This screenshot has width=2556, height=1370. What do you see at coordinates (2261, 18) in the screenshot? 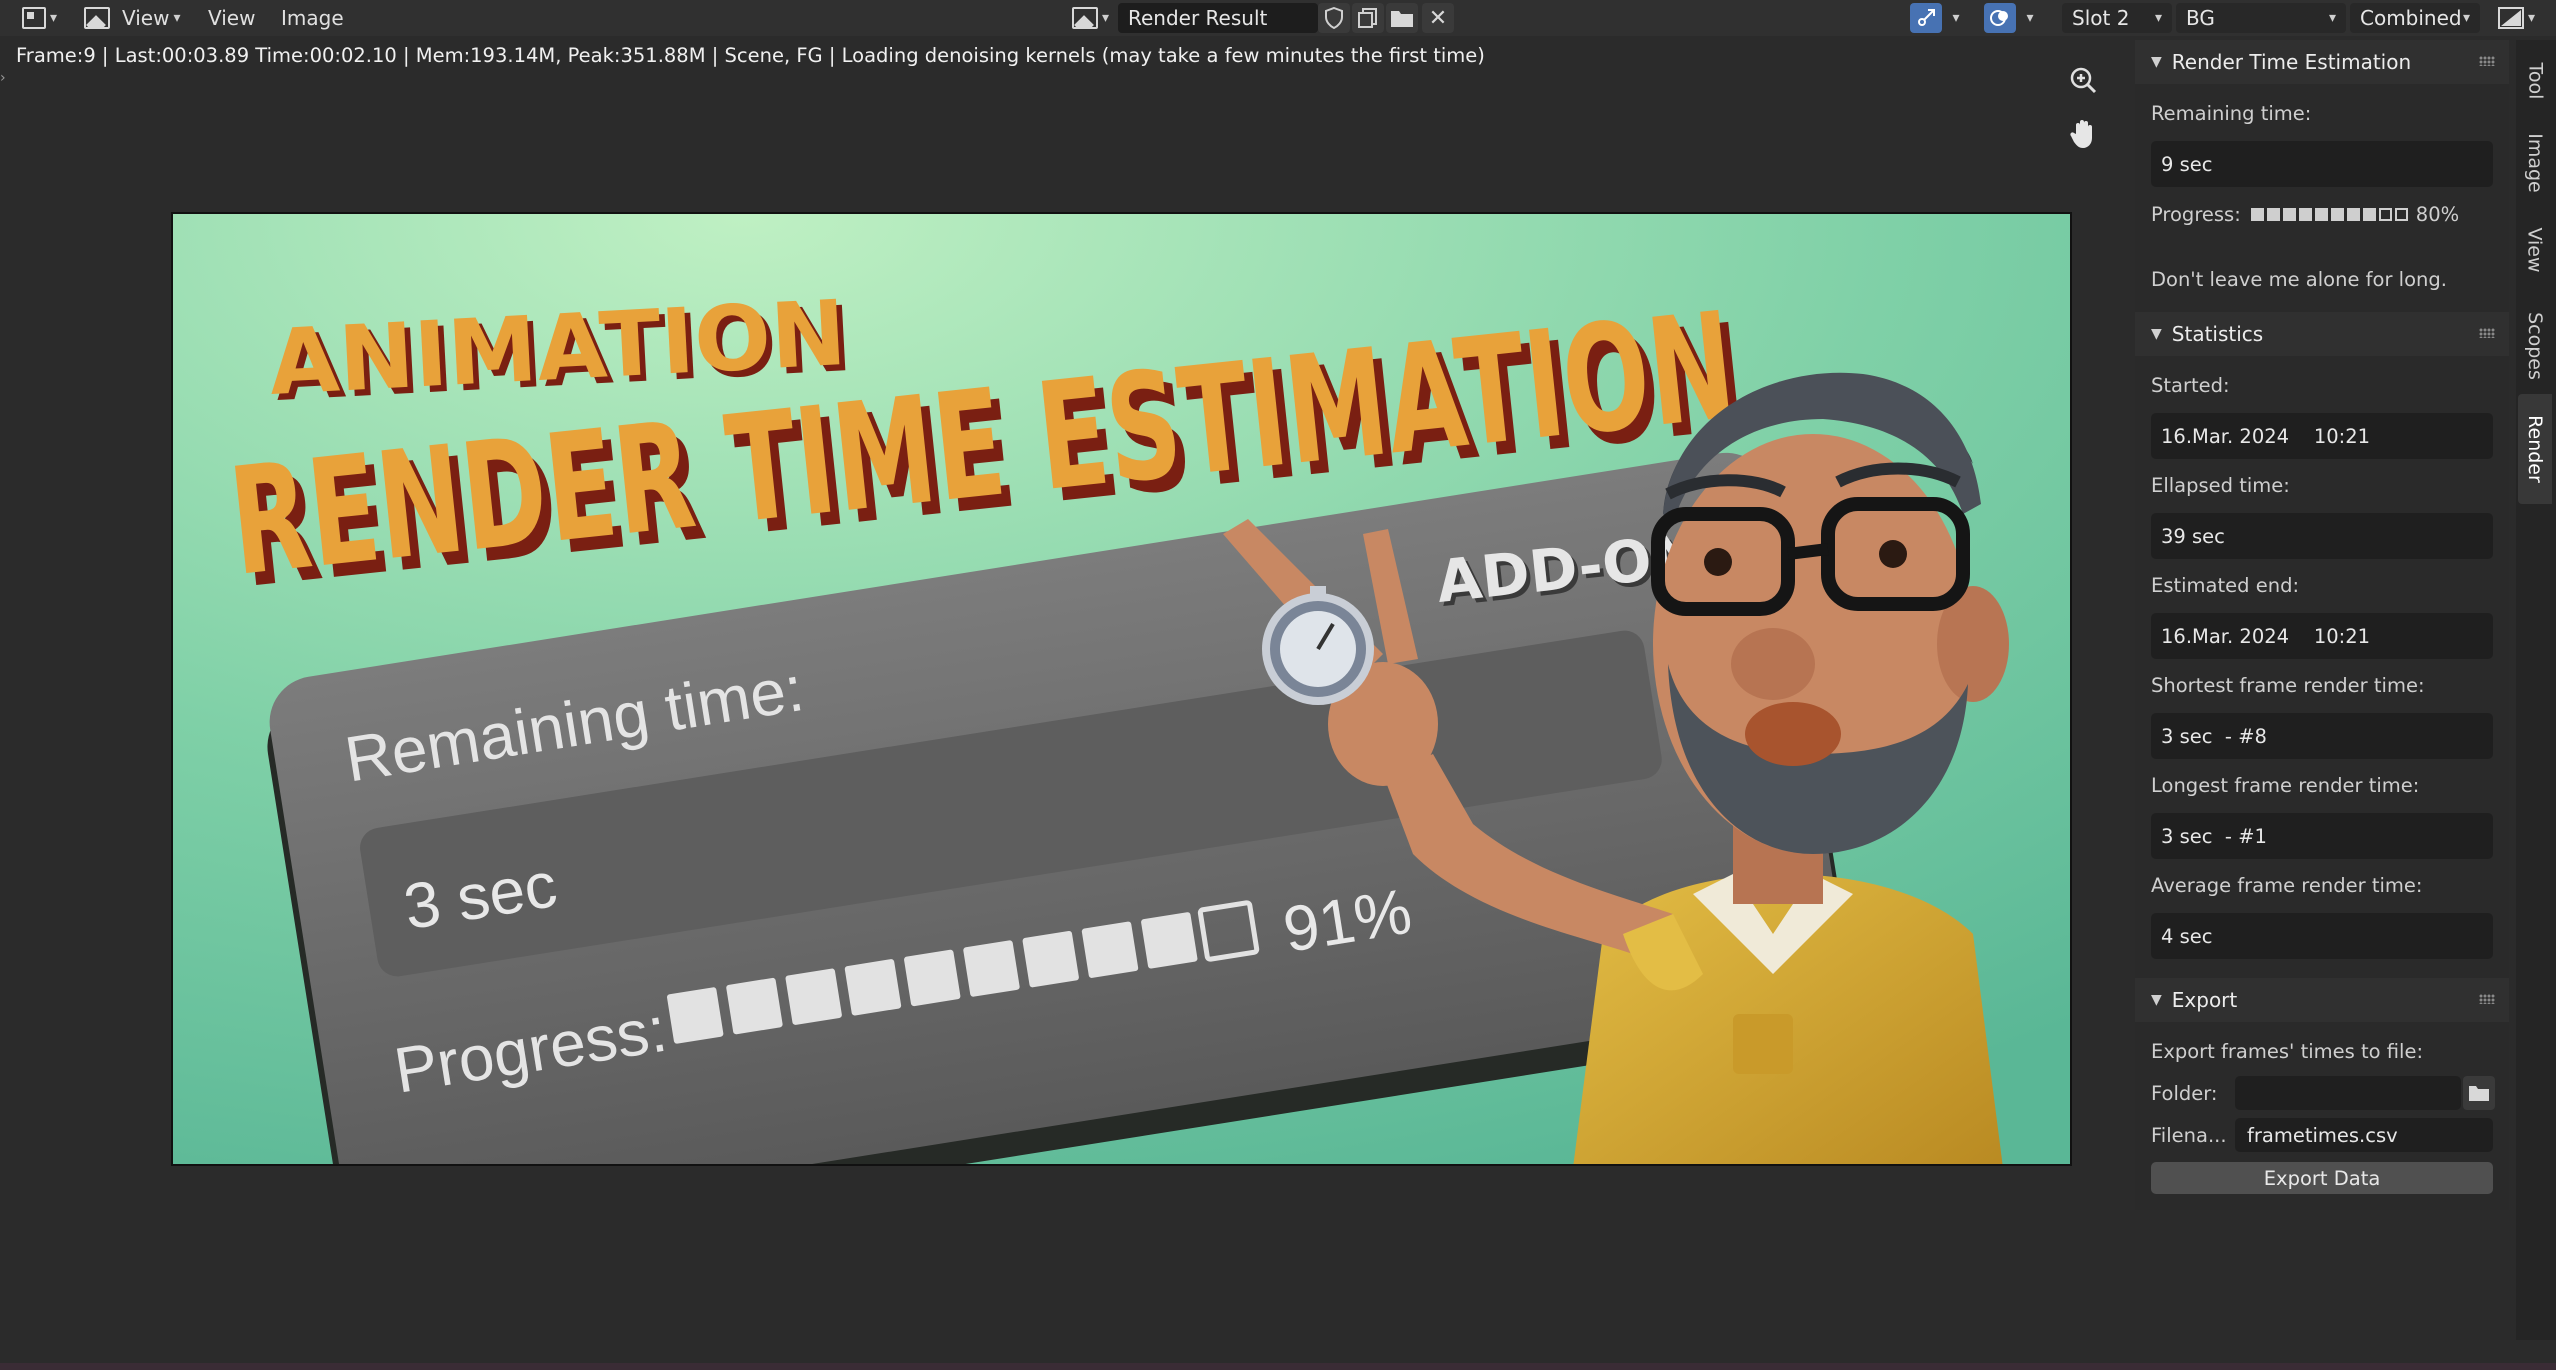
I see `view-layer-dropdown: BG ▾` at bounding box center [2261, 18].